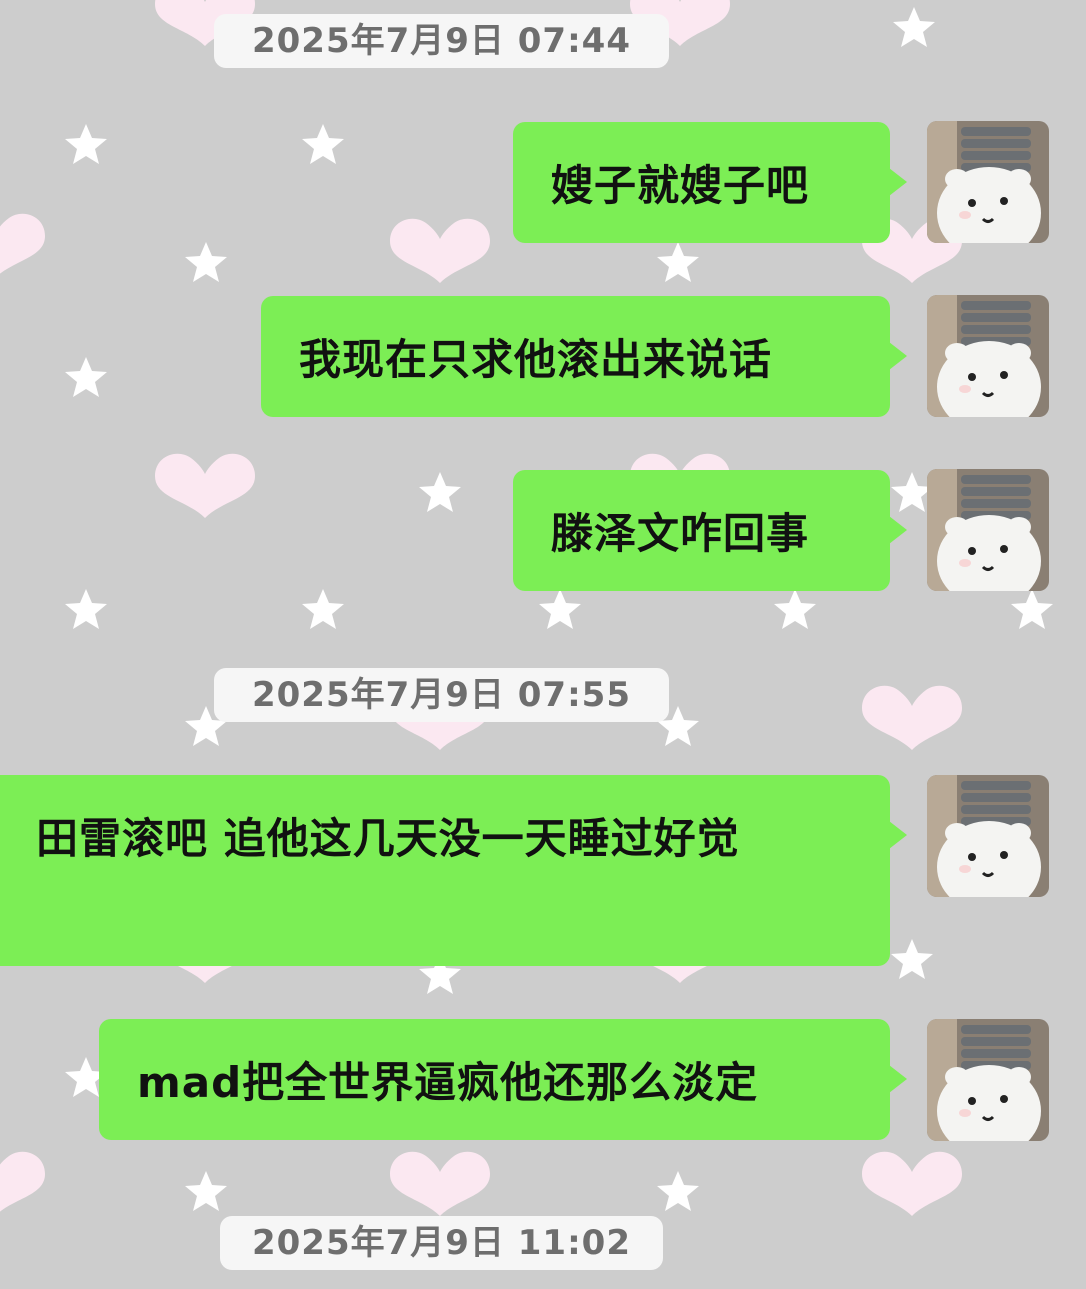 The image size is (1086, 1289). What do you see at coordinates (584, 356) in the screenshot?
I see `message-bubble: 我现在只求他滚出来说话` at bounding box center [584, 356].